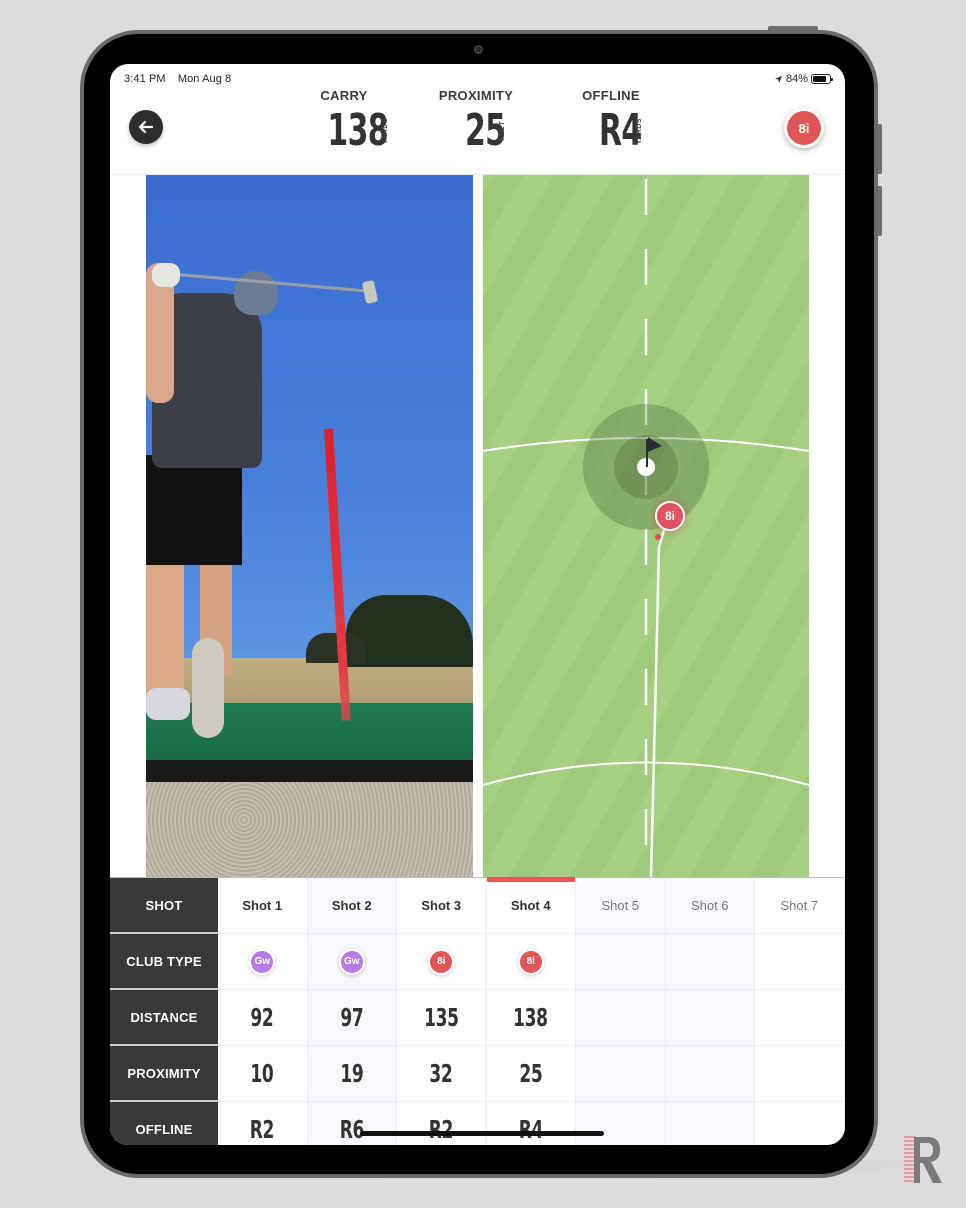  I want to click on table-cell: 25, so click(531, 1074).